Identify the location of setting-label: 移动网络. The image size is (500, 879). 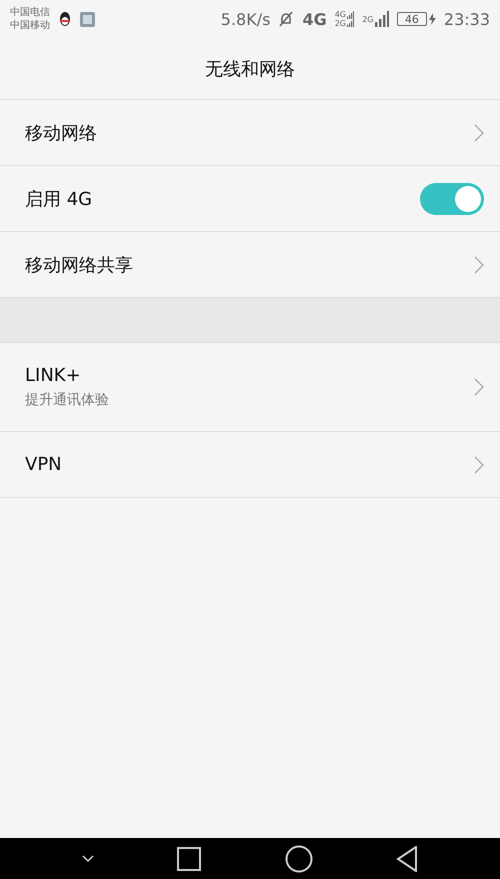
(61, 133).